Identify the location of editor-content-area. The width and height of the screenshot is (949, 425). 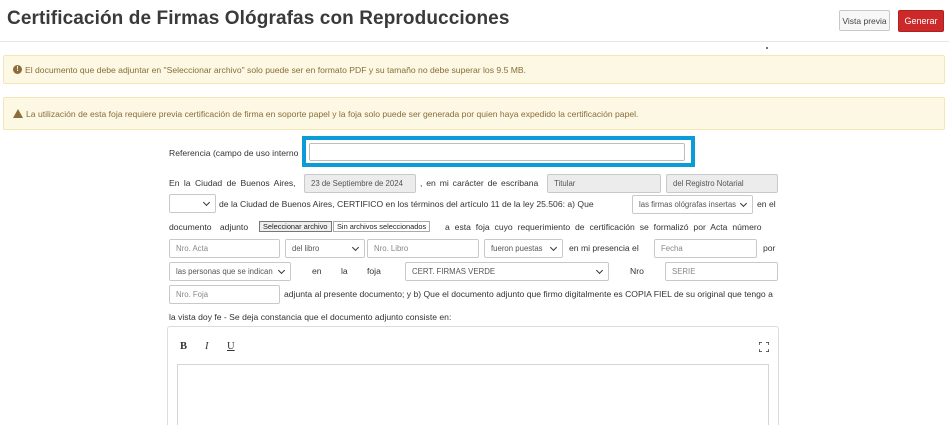
(473, 394).